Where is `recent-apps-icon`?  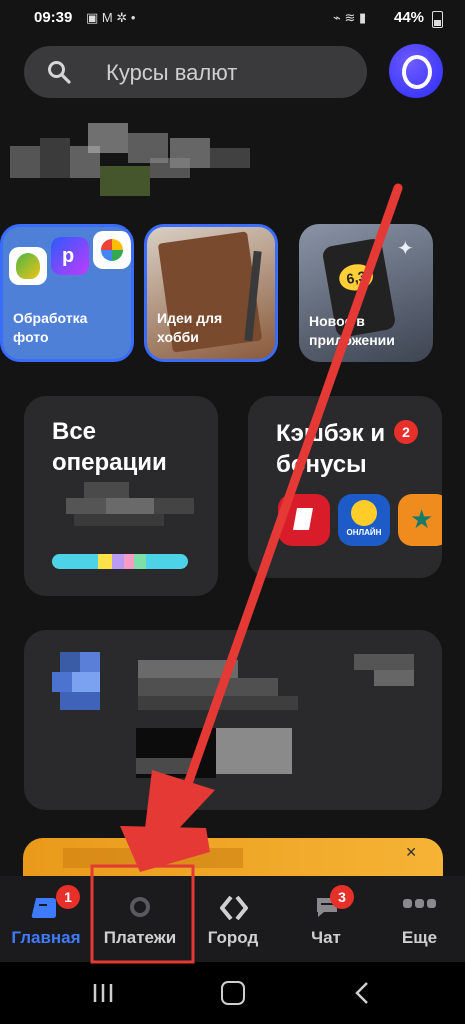
recent-apps-icon is located at coordinates (103, 993).